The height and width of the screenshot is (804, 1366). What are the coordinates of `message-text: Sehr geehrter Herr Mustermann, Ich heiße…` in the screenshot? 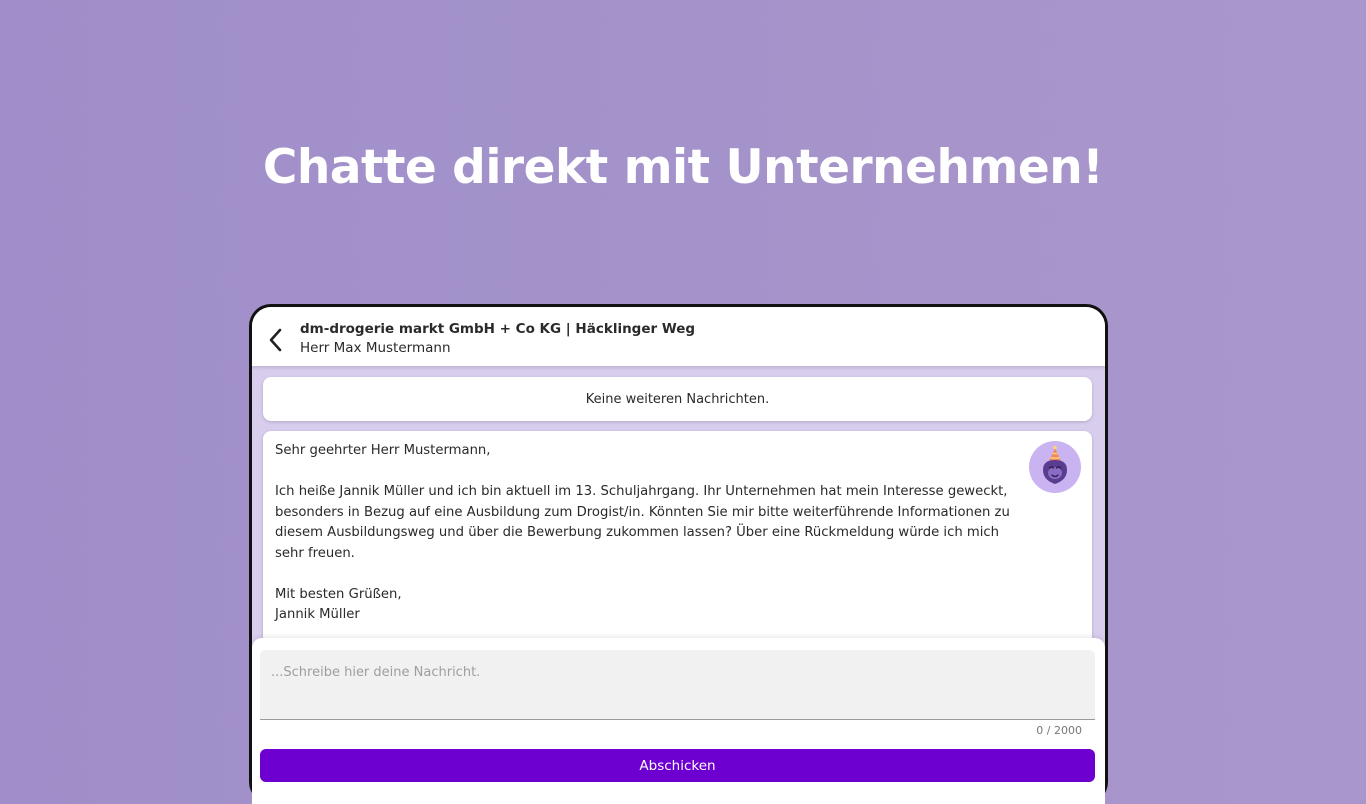 It's located at (650, 533).